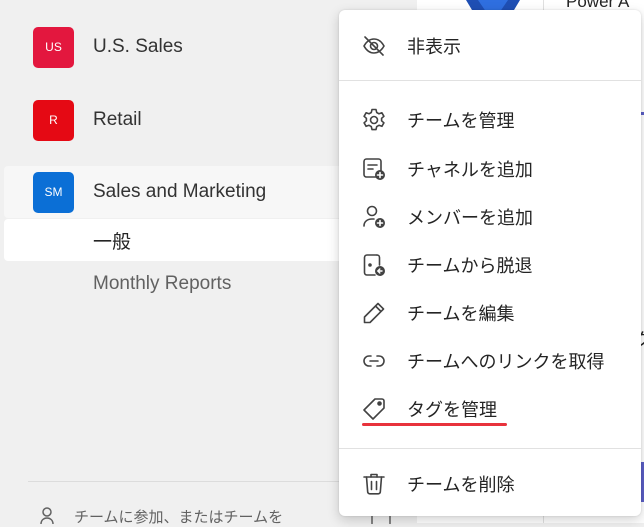 The height and width of the screenshot is (527, 644). I want to click on menu-label: チームを管理, so click(461, 121).